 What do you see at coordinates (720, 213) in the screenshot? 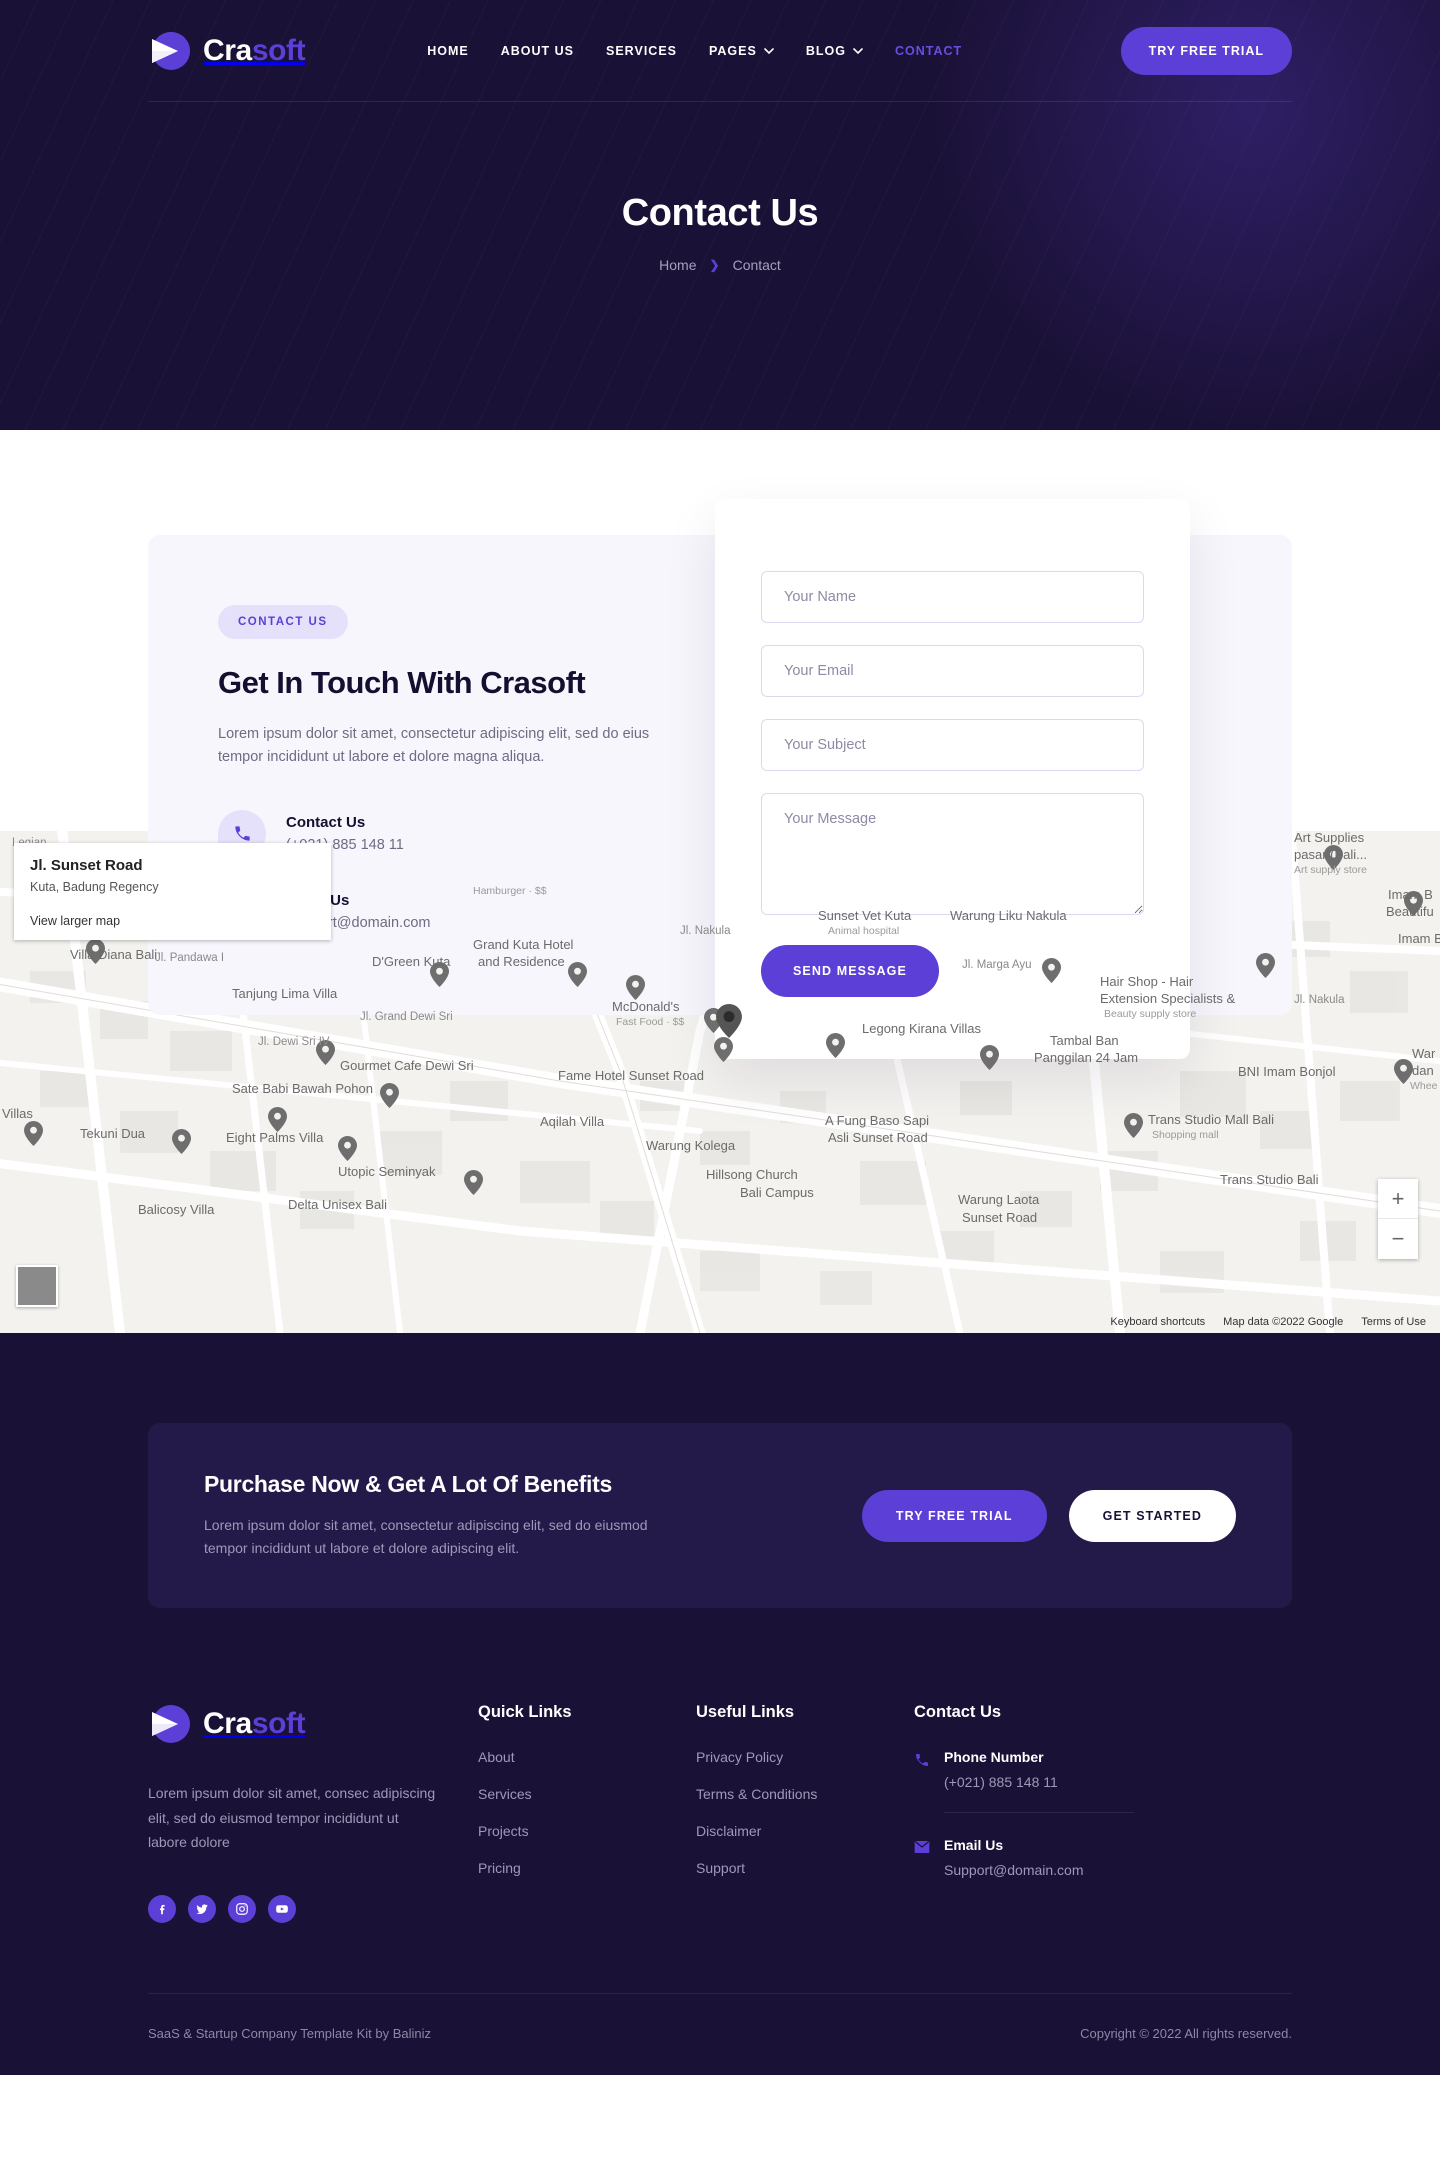
I see `page-title: Contact Us` at bounding box center [720, 213].